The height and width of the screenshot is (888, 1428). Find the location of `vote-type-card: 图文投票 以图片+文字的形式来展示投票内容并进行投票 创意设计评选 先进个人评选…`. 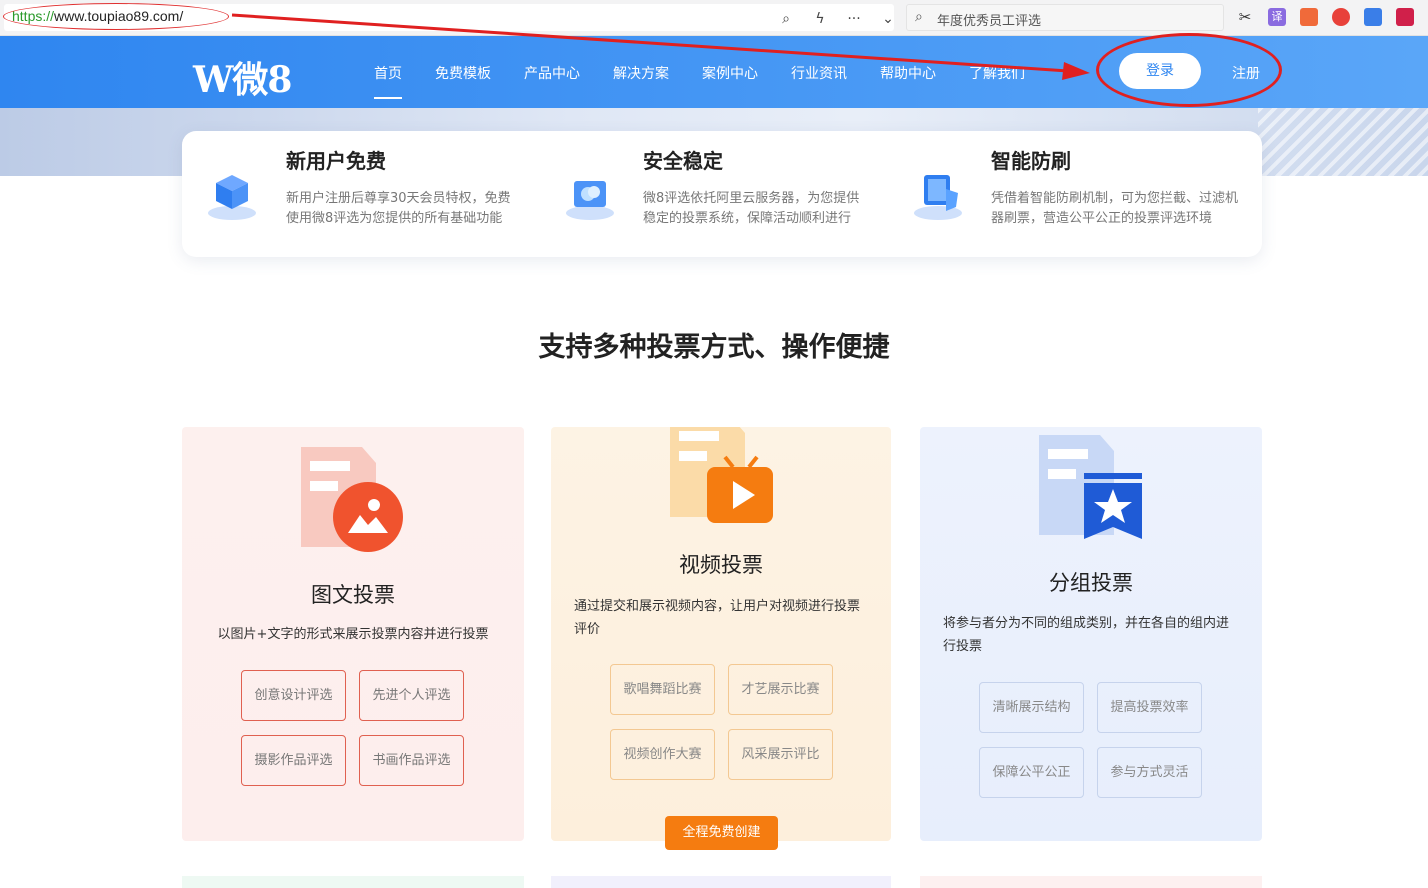

vote-type-card: 图文投票 以图片+文字的形式来展示投票内容并进行投票 创意设计评选 先进个人评选… is located at coordinates (353, 634).